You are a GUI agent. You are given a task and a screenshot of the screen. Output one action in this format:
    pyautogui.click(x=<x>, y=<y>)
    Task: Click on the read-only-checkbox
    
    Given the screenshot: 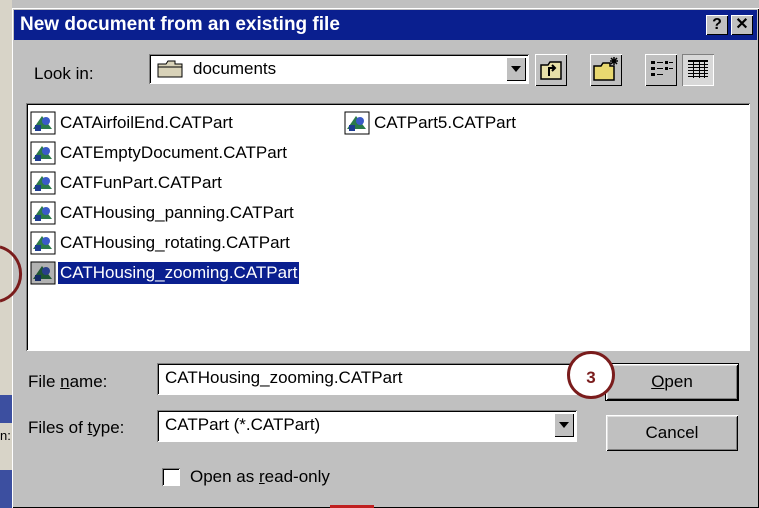 What is the action you would take?
    pyautogui.click(x=171, y=477)
    